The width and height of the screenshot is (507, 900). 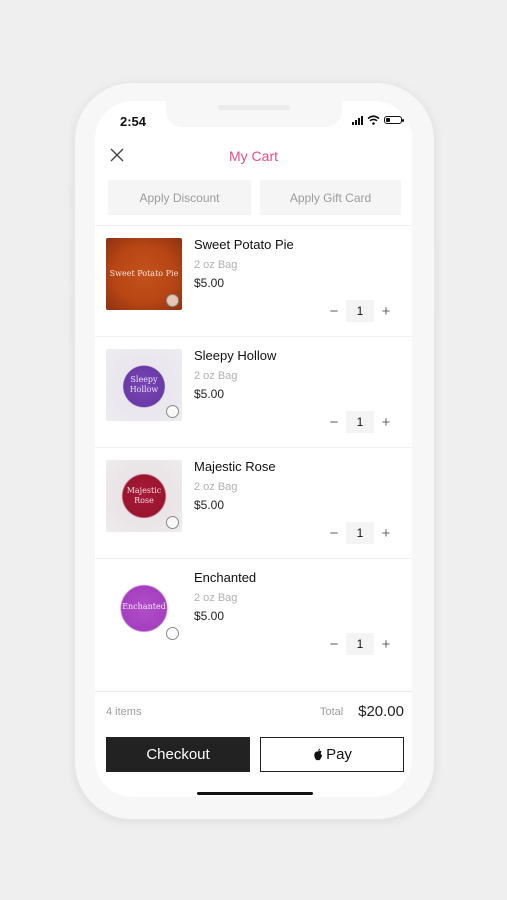 I want to click on product-thumbnail: Sweet Potato Pie, so click(x=144, y=274).